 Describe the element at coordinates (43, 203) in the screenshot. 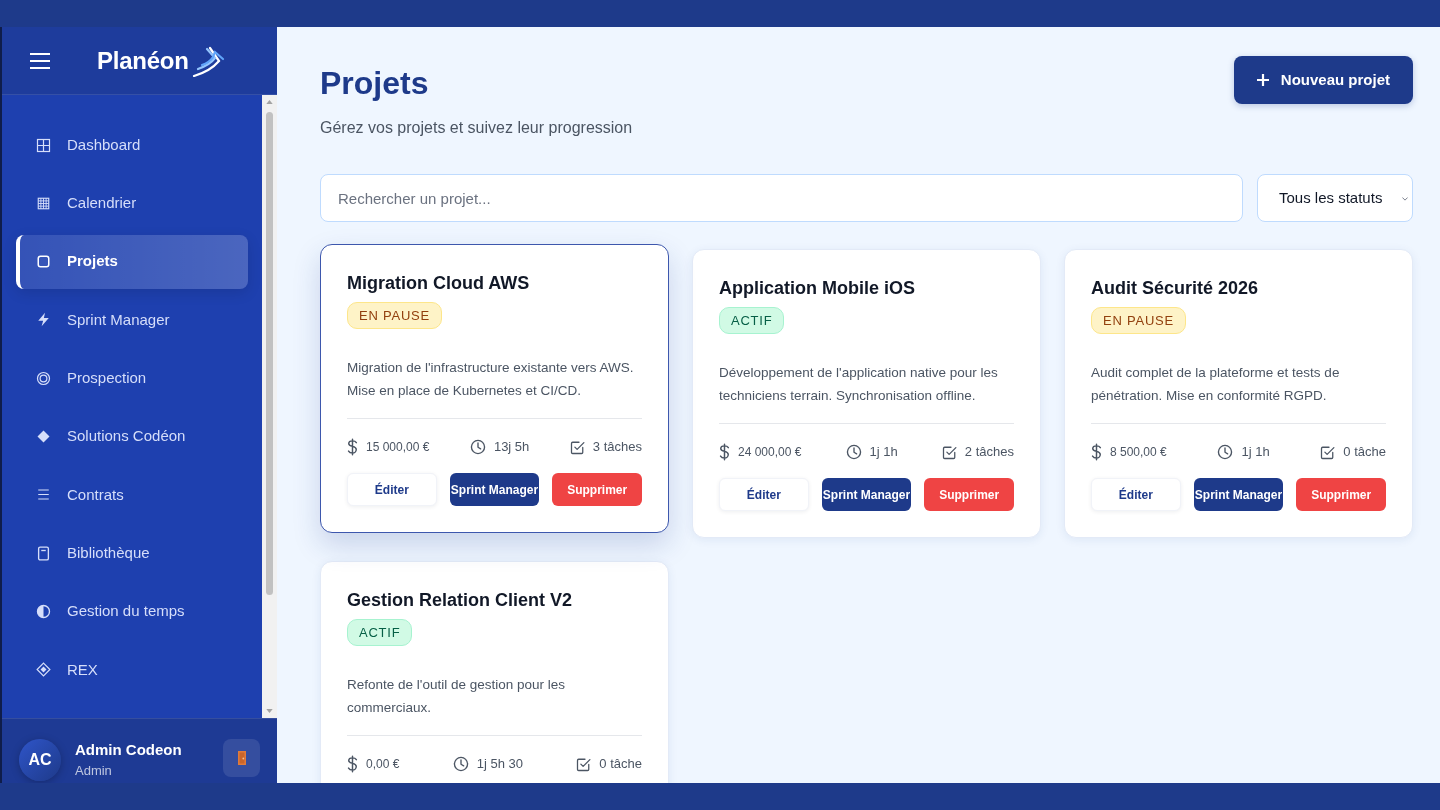

I see `grid-icon` at that location.